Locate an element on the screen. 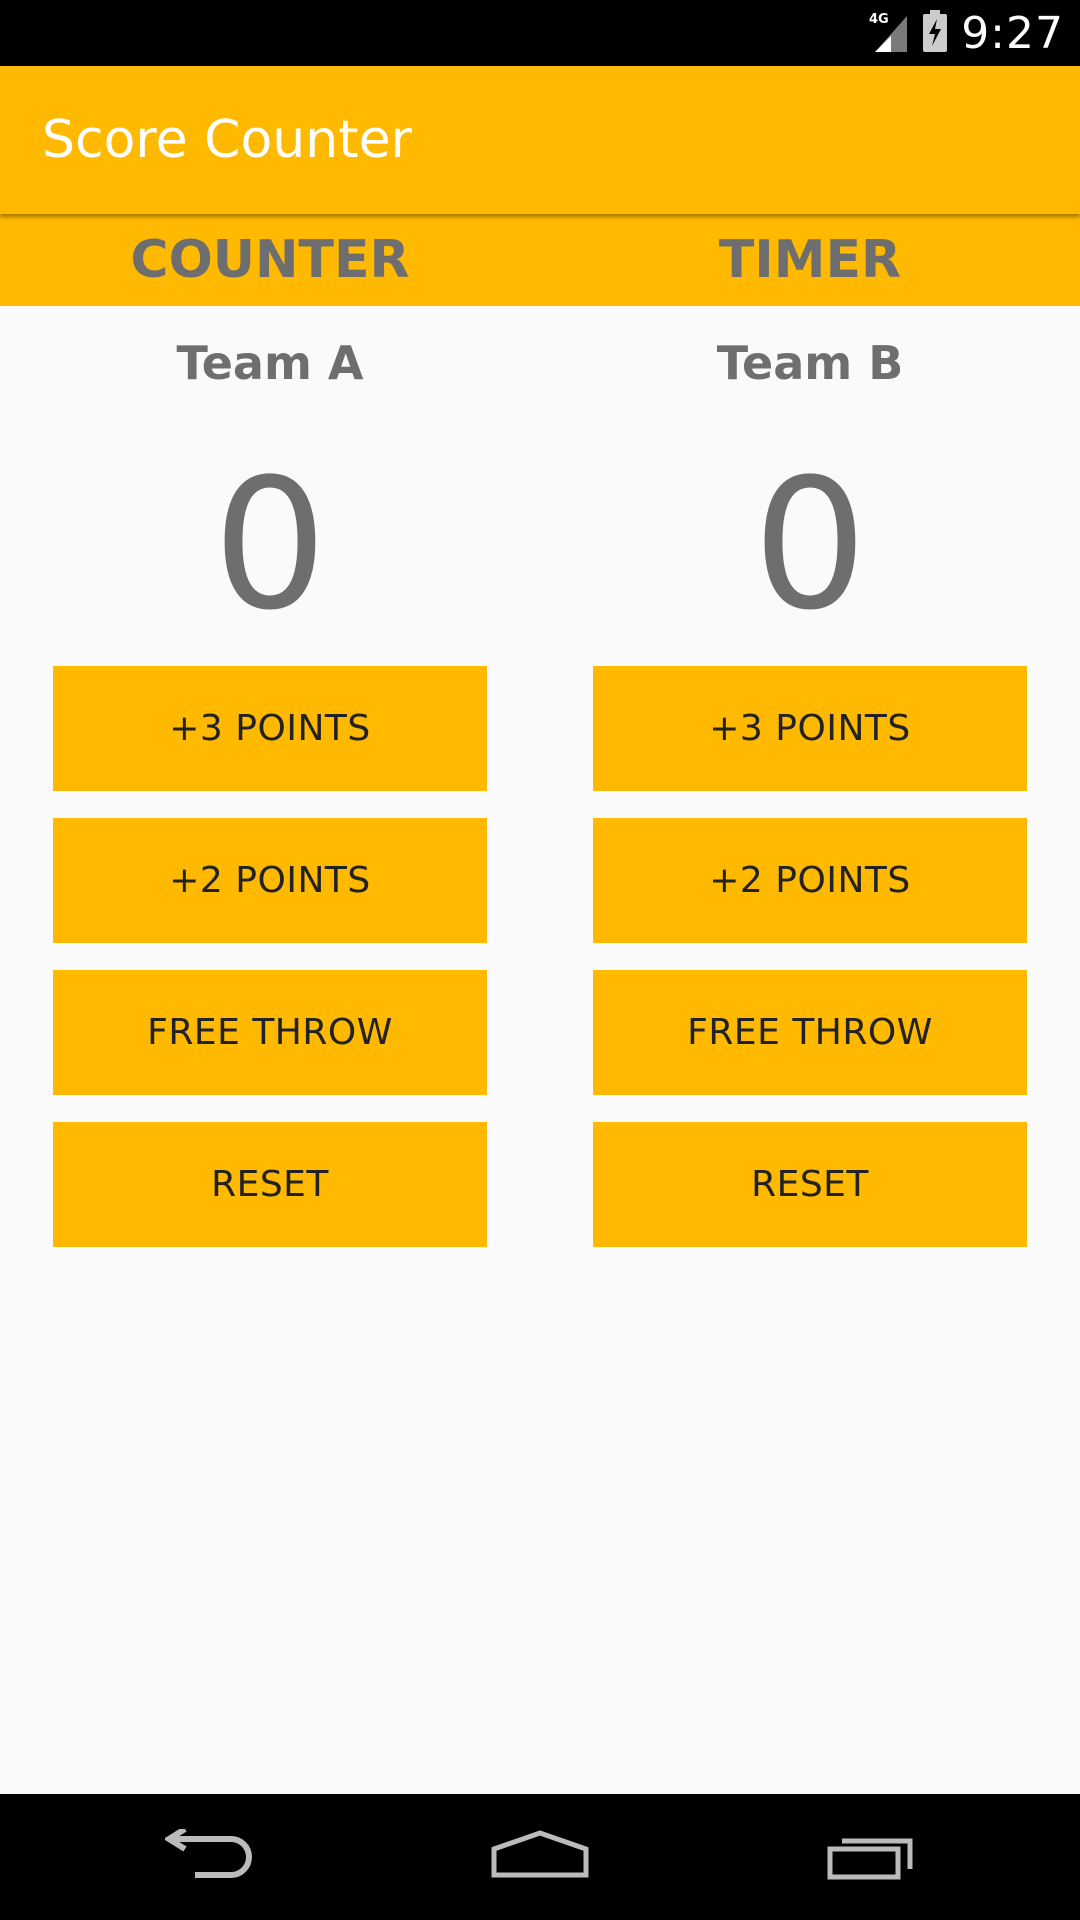  tab-bar: COUNTER TIMER is located at coordinates (540, 260).